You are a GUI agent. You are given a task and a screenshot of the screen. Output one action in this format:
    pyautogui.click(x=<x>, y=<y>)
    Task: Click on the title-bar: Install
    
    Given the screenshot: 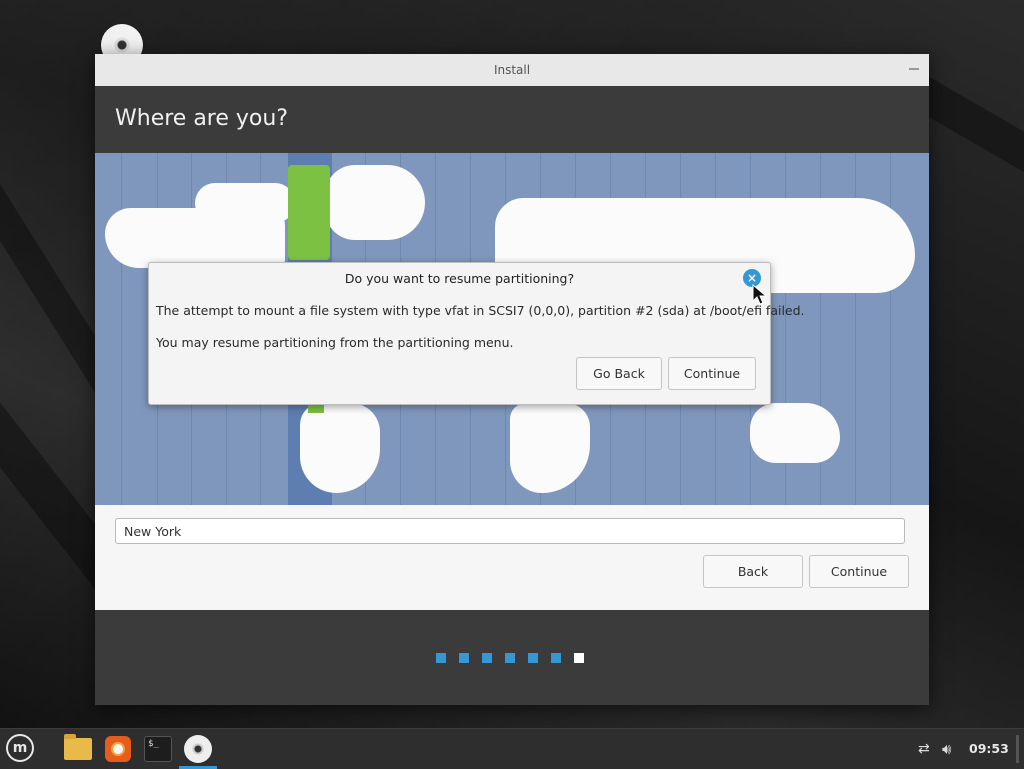 What is the action you would take?
    pyautogui.click(x=512, y=70)
    